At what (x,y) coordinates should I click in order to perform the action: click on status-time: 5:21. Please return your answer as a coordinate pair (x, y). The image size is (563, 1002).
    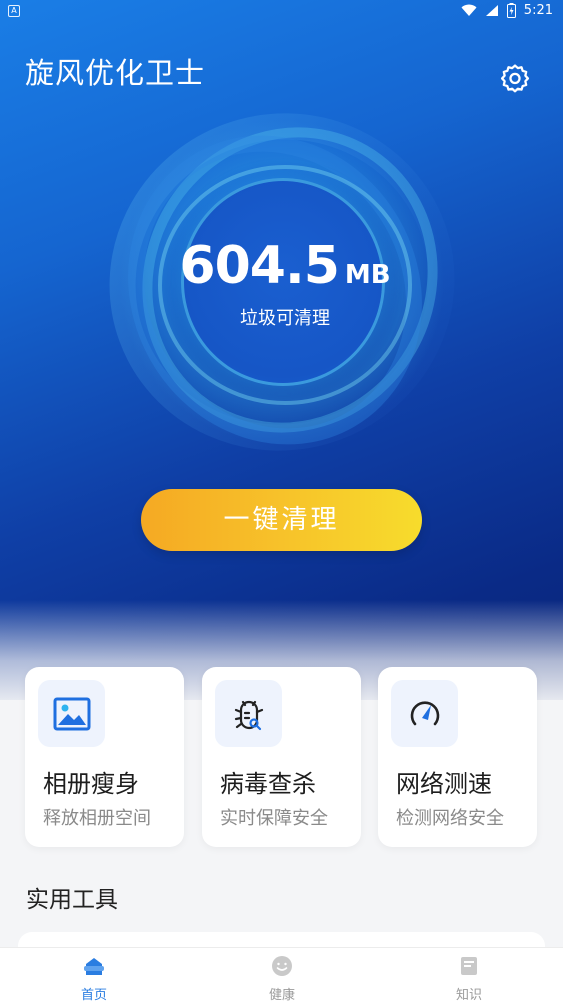
    Looking at the image, I should click on (538, 10).